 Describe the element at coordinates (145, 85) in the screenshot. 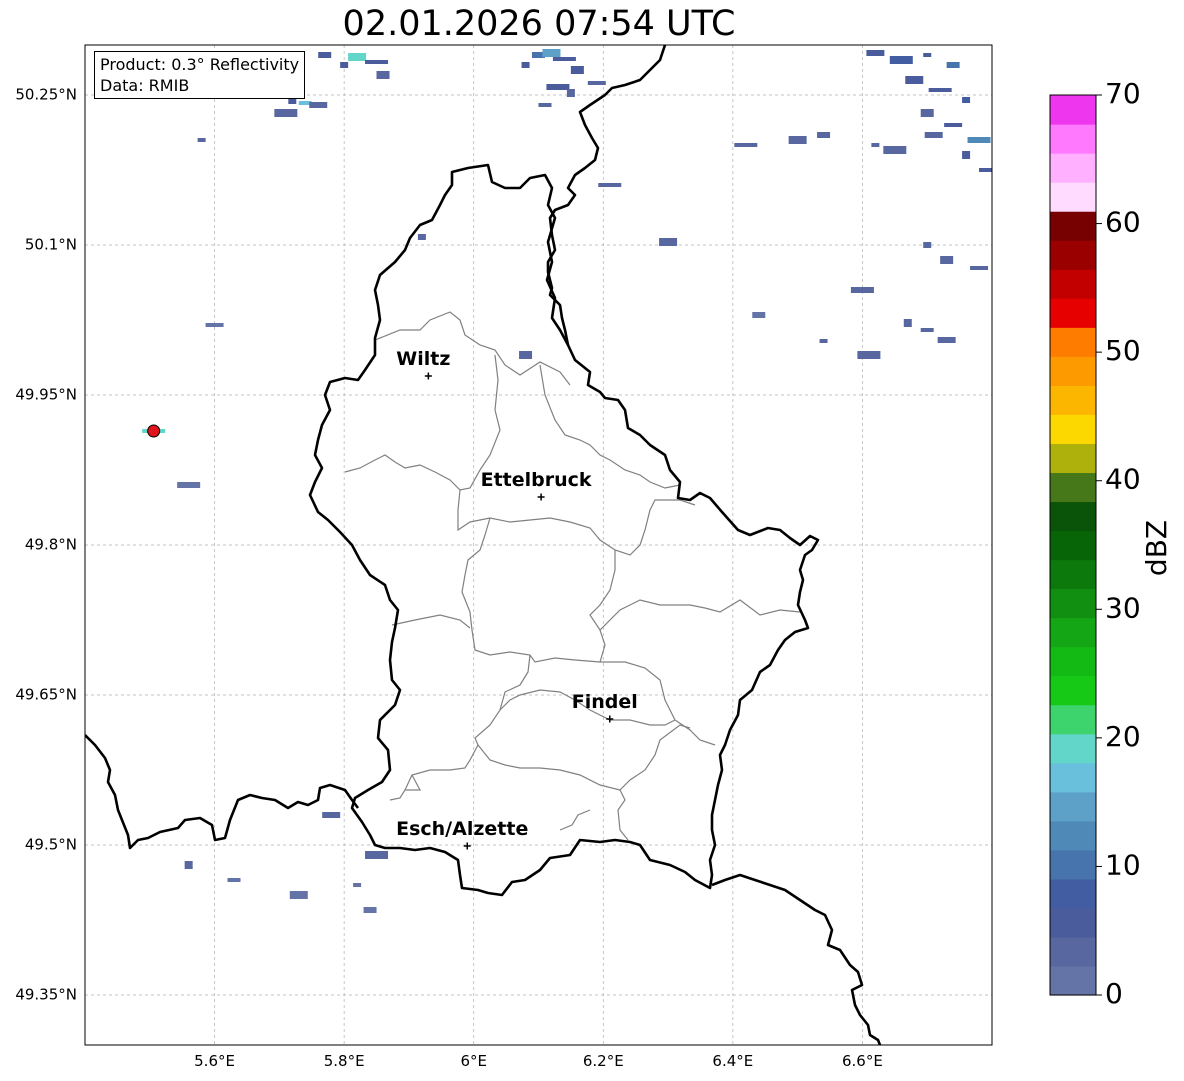

I see `data-source-label: Data: RMIB` at that location.